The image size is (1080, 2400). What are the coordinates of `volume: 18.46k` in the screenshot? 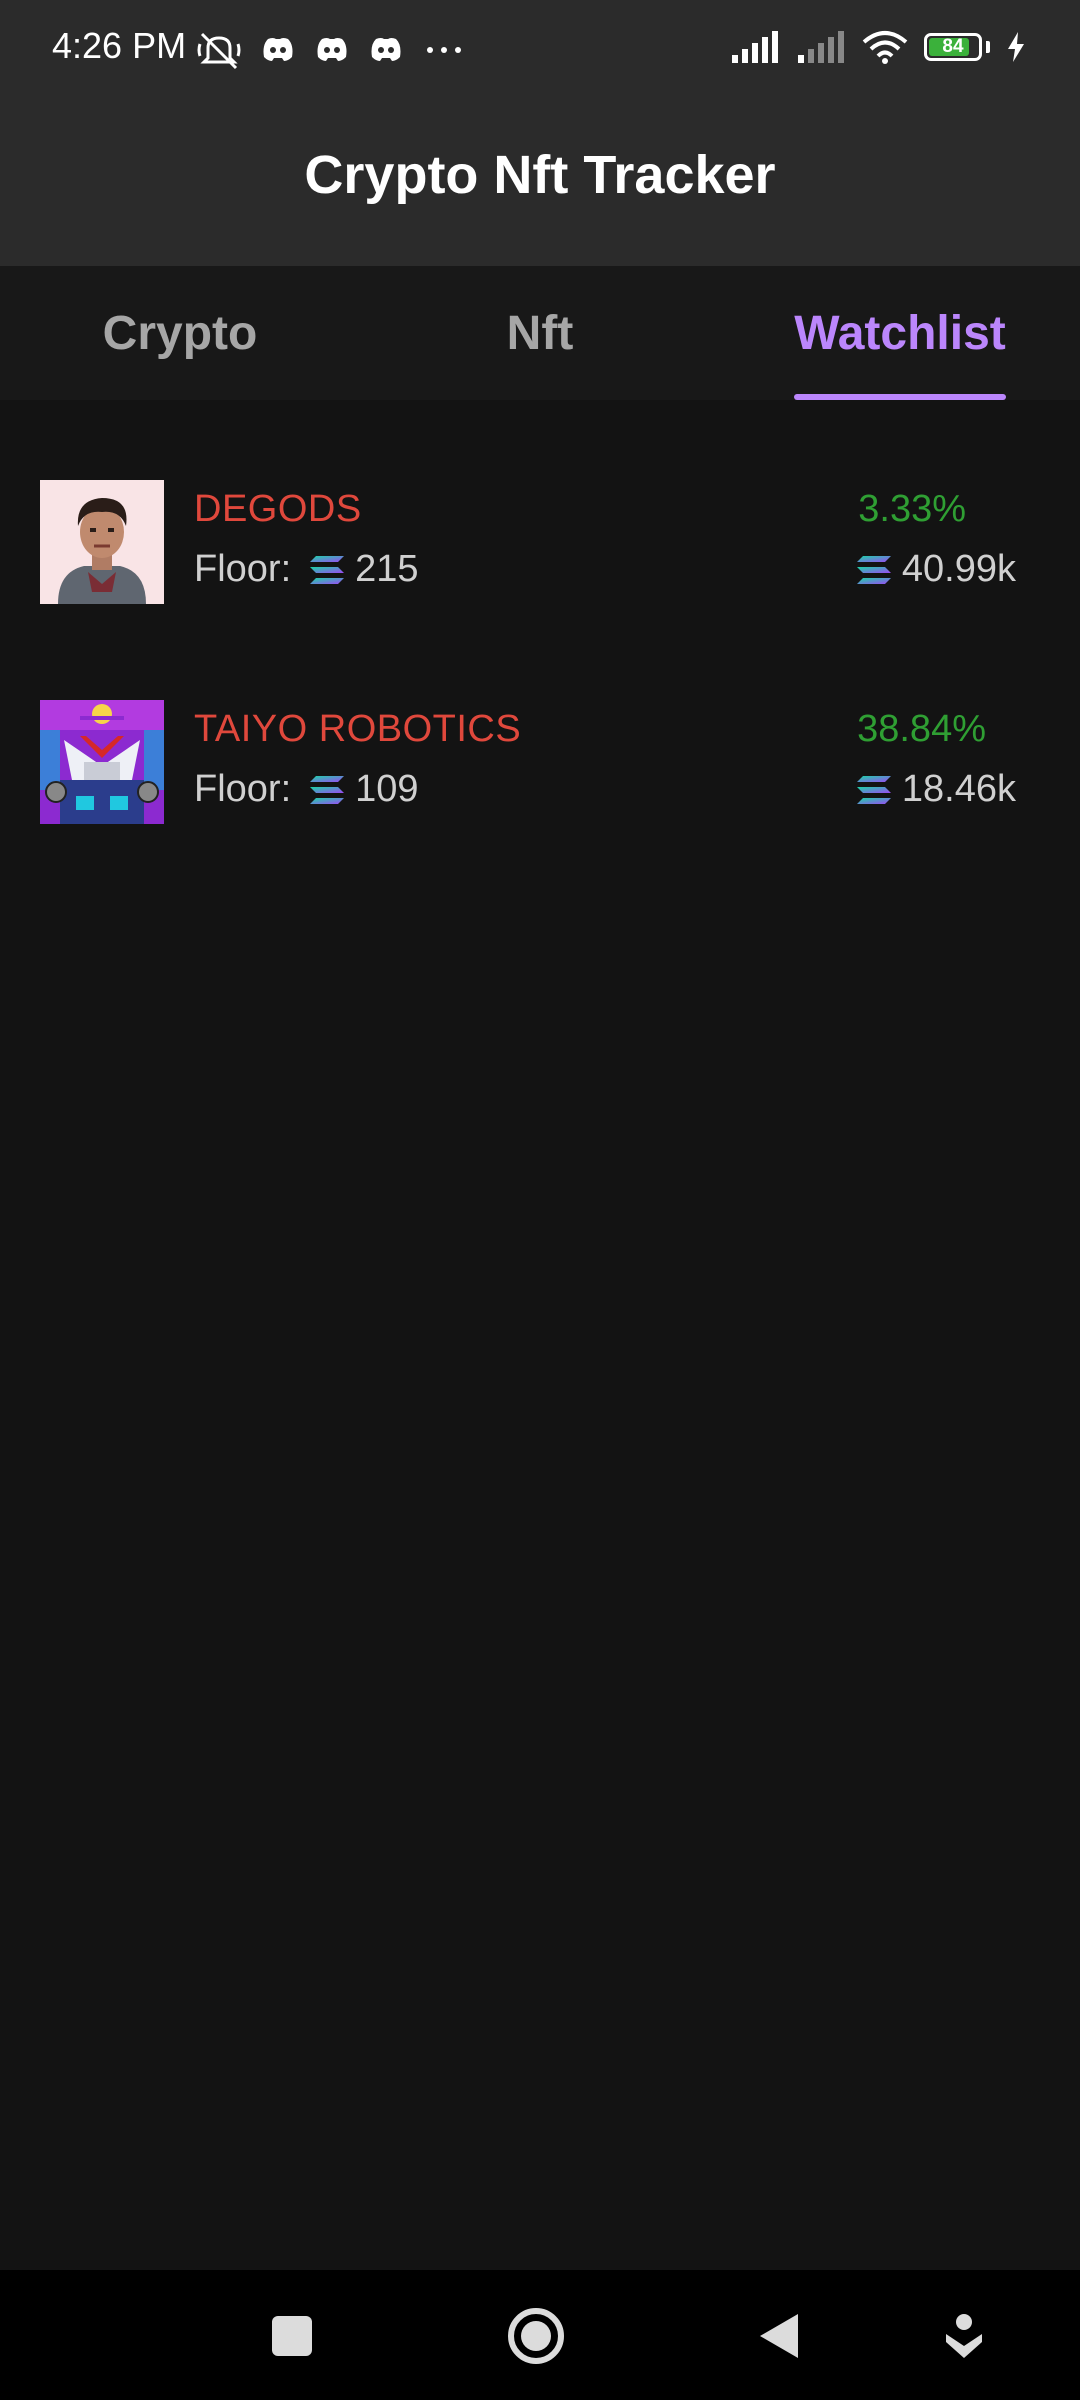 It's located at (936, 789).